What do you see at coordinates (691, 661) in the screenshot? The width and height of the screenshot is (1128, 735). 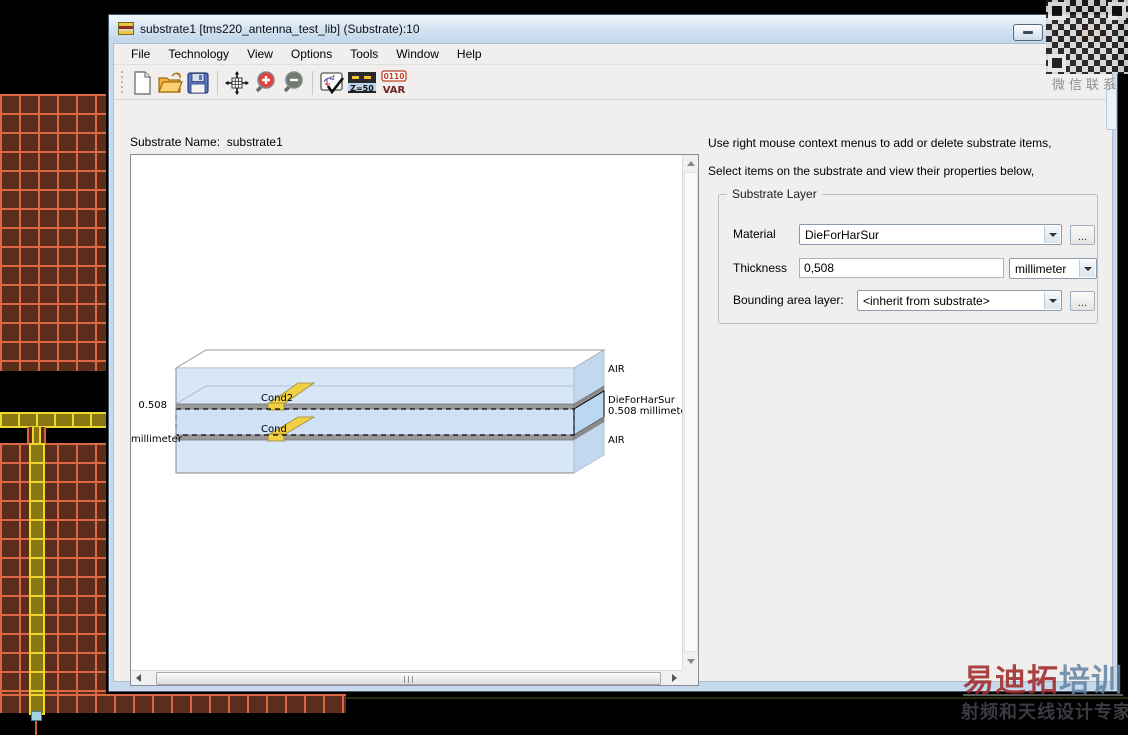 I see `scroll-down-icon` at bounding box center [691, 661].